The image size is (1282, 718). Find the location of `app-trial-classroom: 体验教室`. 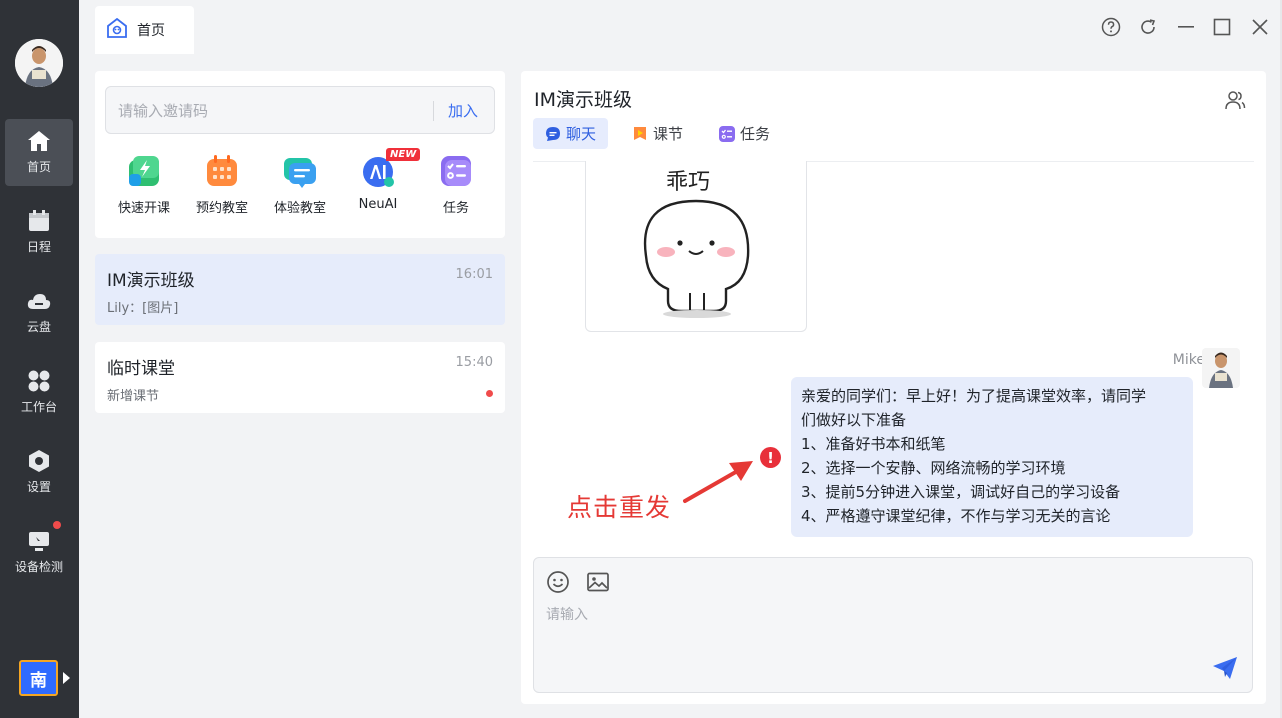

app-trial-classroom: 体验教室 is located at coordinates (300, 185).